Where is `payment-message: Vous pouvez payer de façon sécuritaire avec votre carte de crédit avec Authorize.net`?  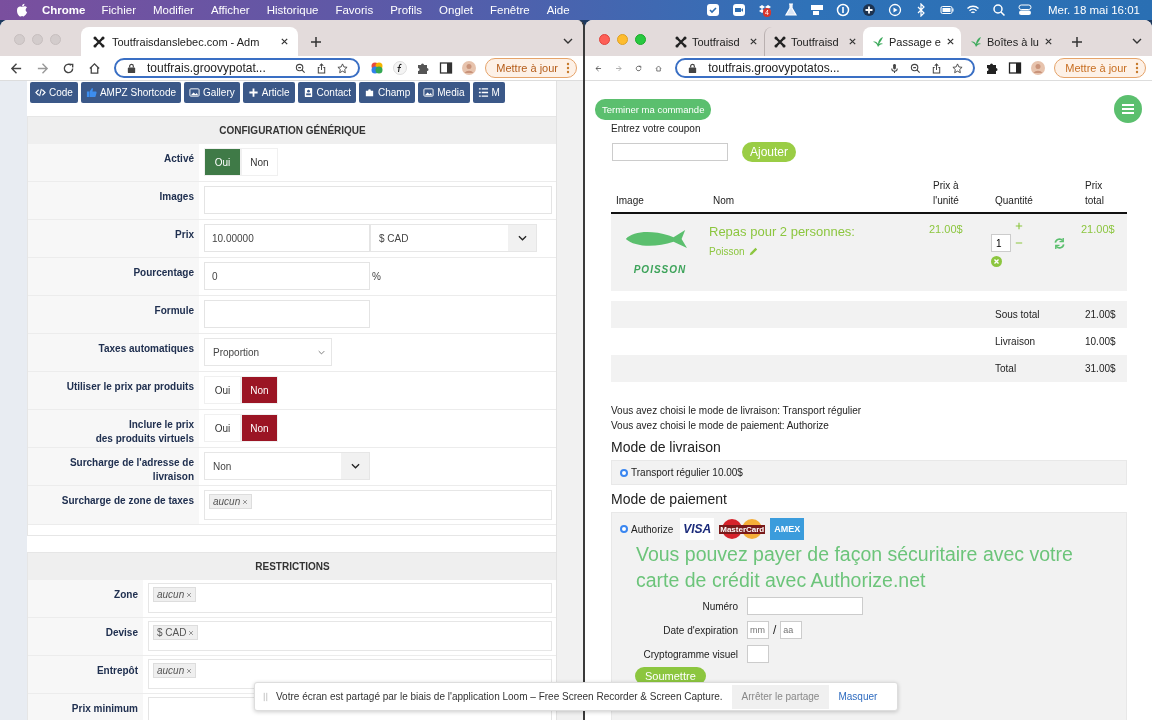
payment-message: Vous pouvez payer de façon sécuritaire avec votre carte de crédit avec Authorize.net is located at coordinates (855, 567).